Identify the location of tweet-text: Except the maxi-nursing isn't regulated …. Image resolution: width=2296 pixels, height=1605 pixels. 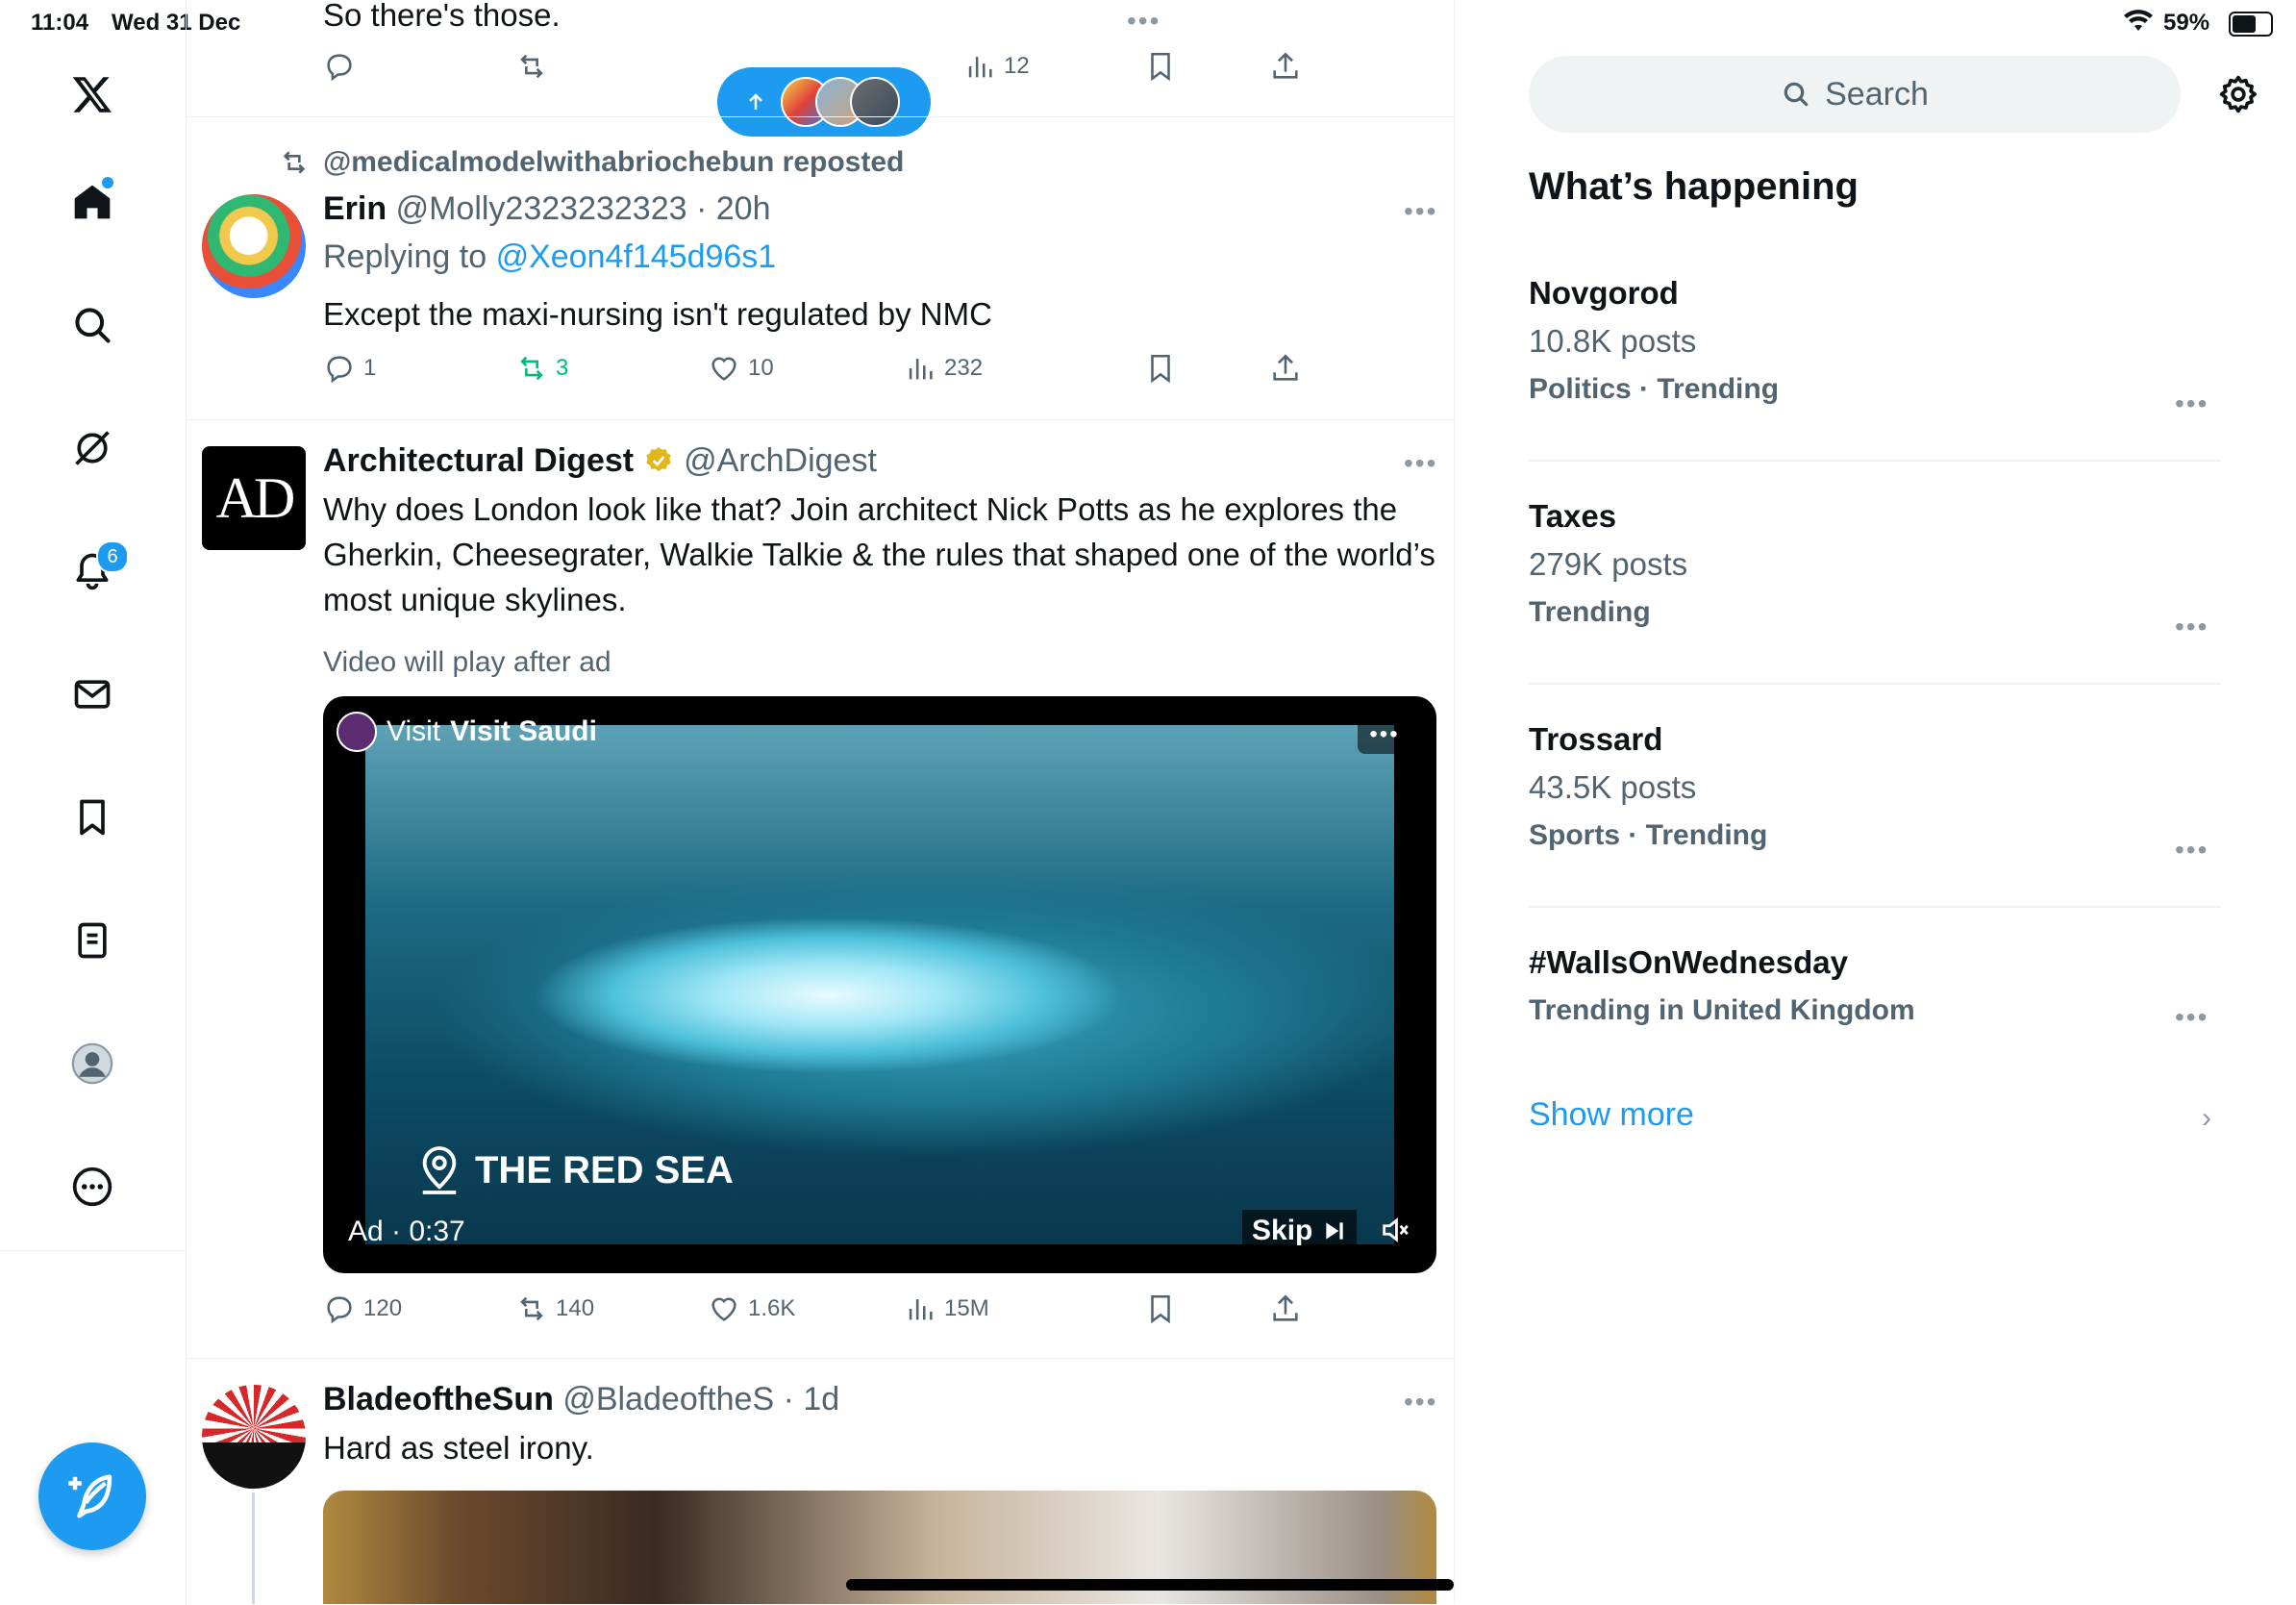
(657, 314).